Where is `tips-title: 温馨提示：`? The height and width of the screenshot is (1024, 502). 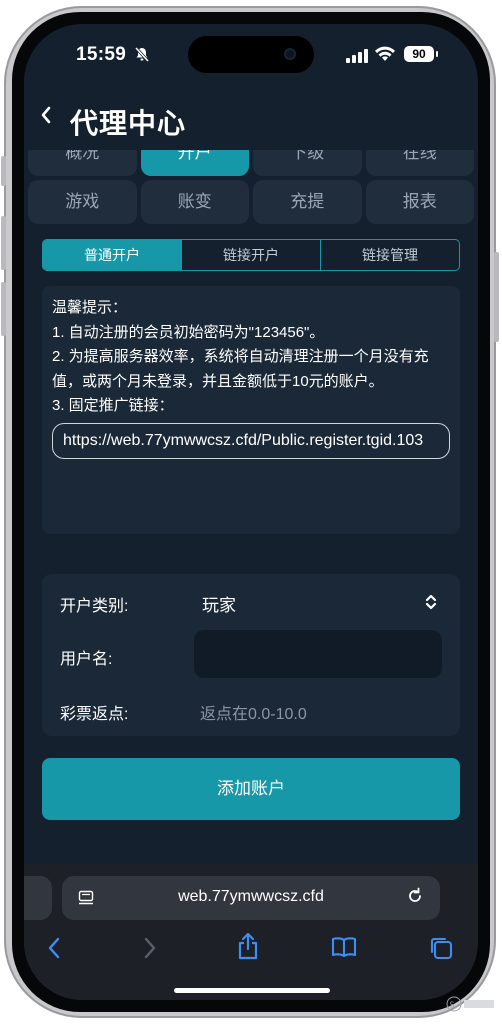
tips-title: 温馨提示： is located at coordinates (90, 307).